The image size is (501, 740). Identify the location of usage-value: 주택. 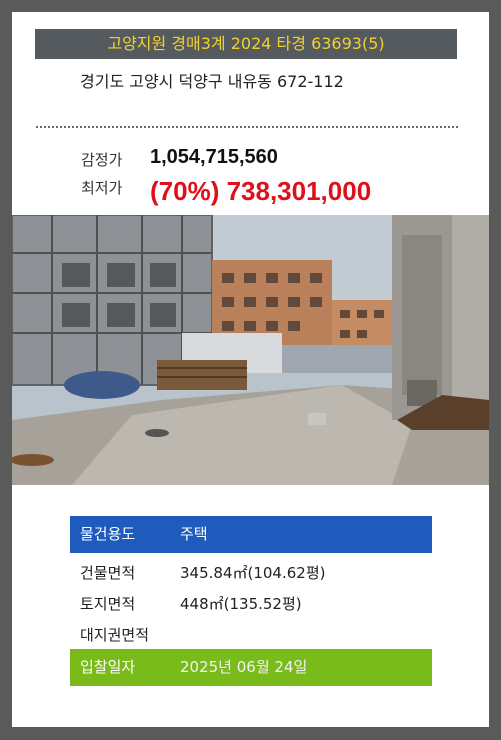
(194, 534).